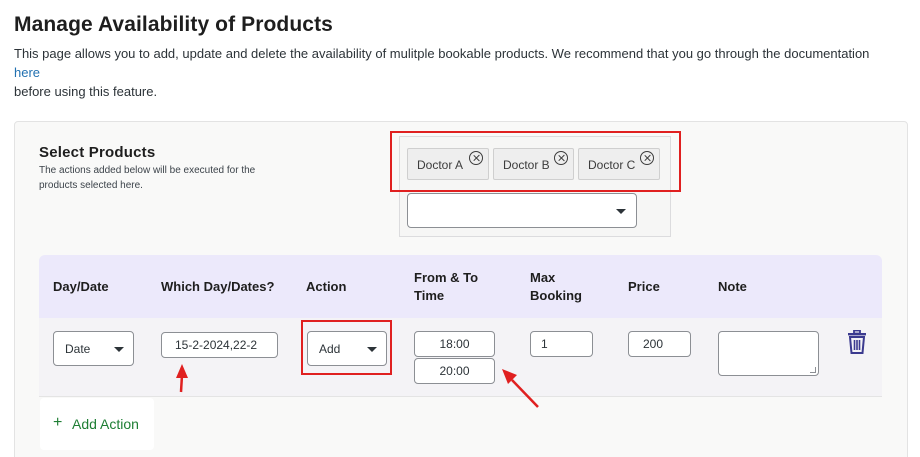 The image size is (920, 457). What do you see at coordinates (644, 286) in the screenshot?
I see `header-price: Price` at bounding box center [644, 286].